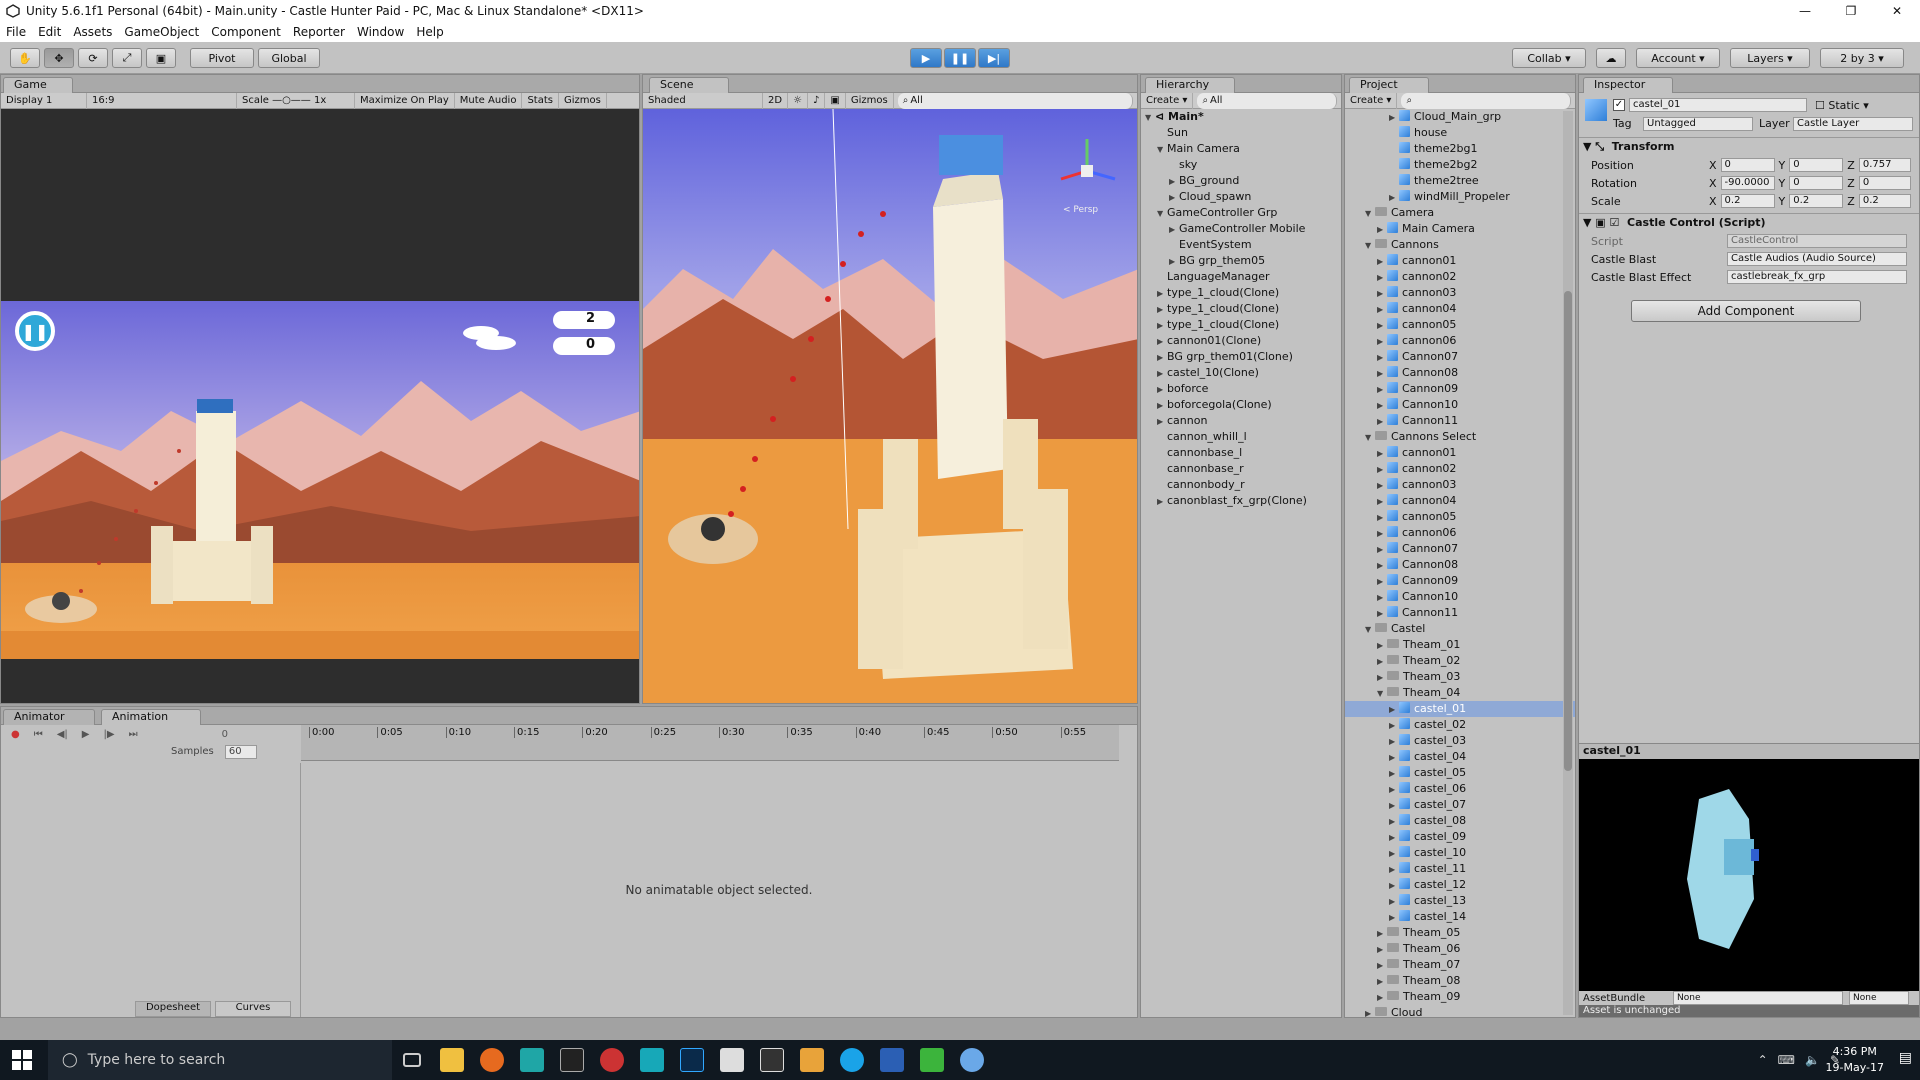 The height and width of the screenshot is (1080, 1920). Describe the element at coordinates (1241, 309) in the screenshot. I see `hierarchy-item: ▶ type_1_cloud(Clone)` at that location.